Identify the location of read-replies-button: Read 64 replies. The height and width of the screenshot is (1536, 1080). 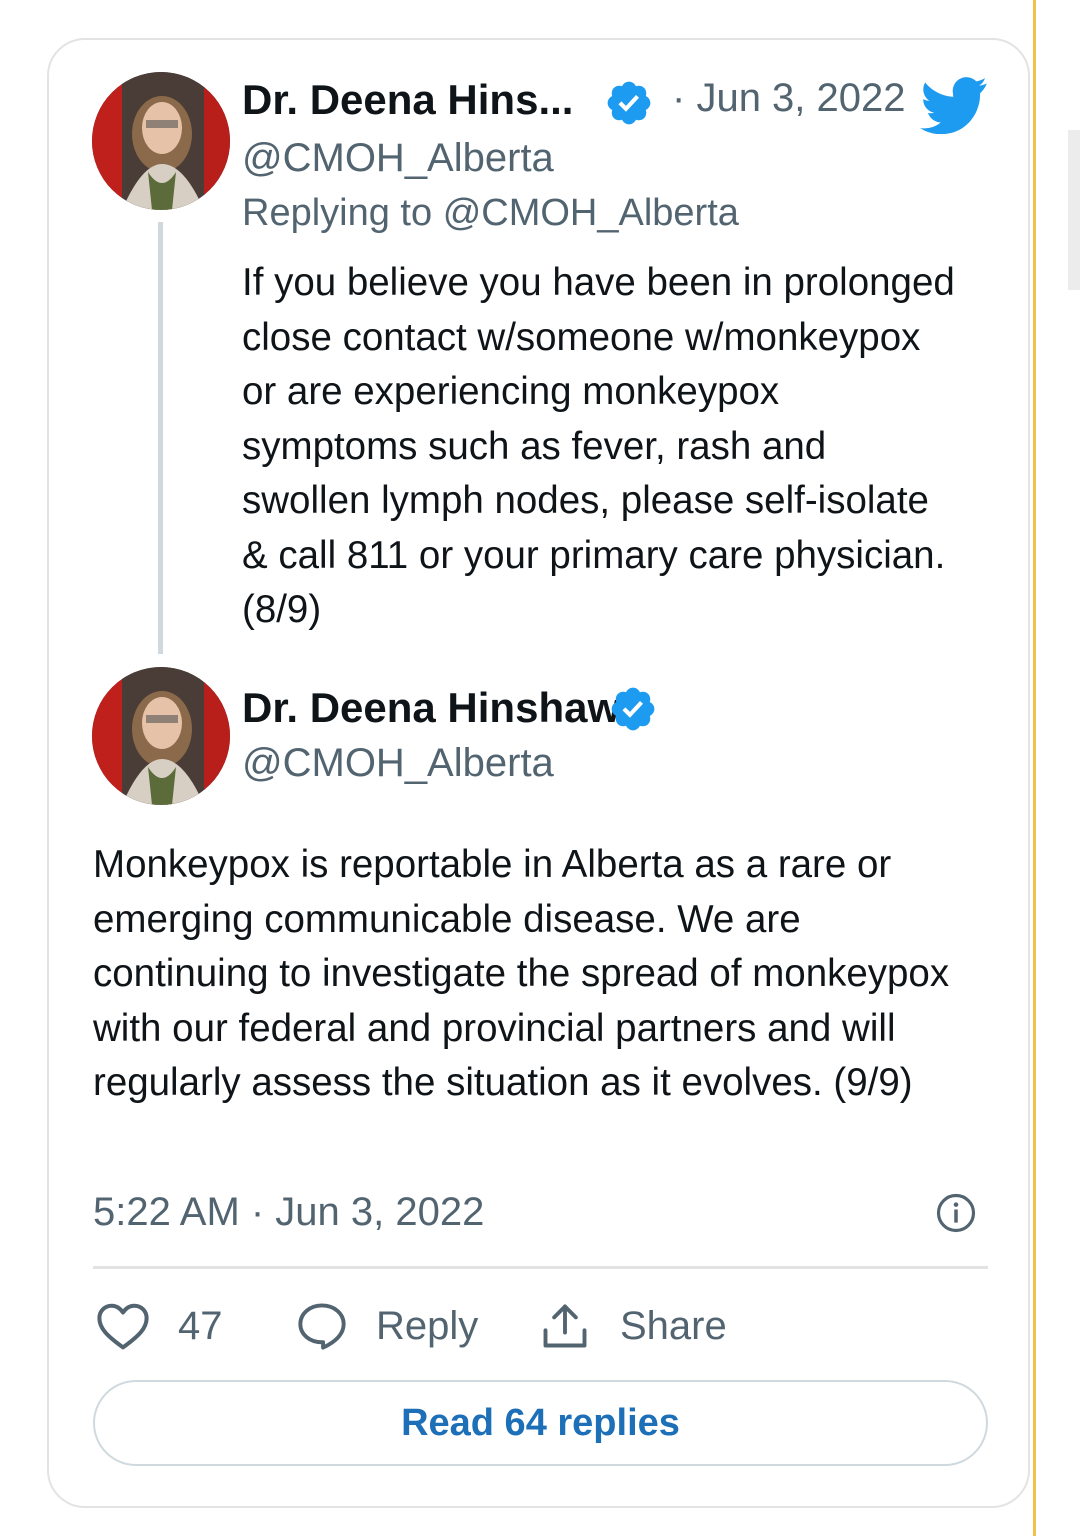
(540, 1423).